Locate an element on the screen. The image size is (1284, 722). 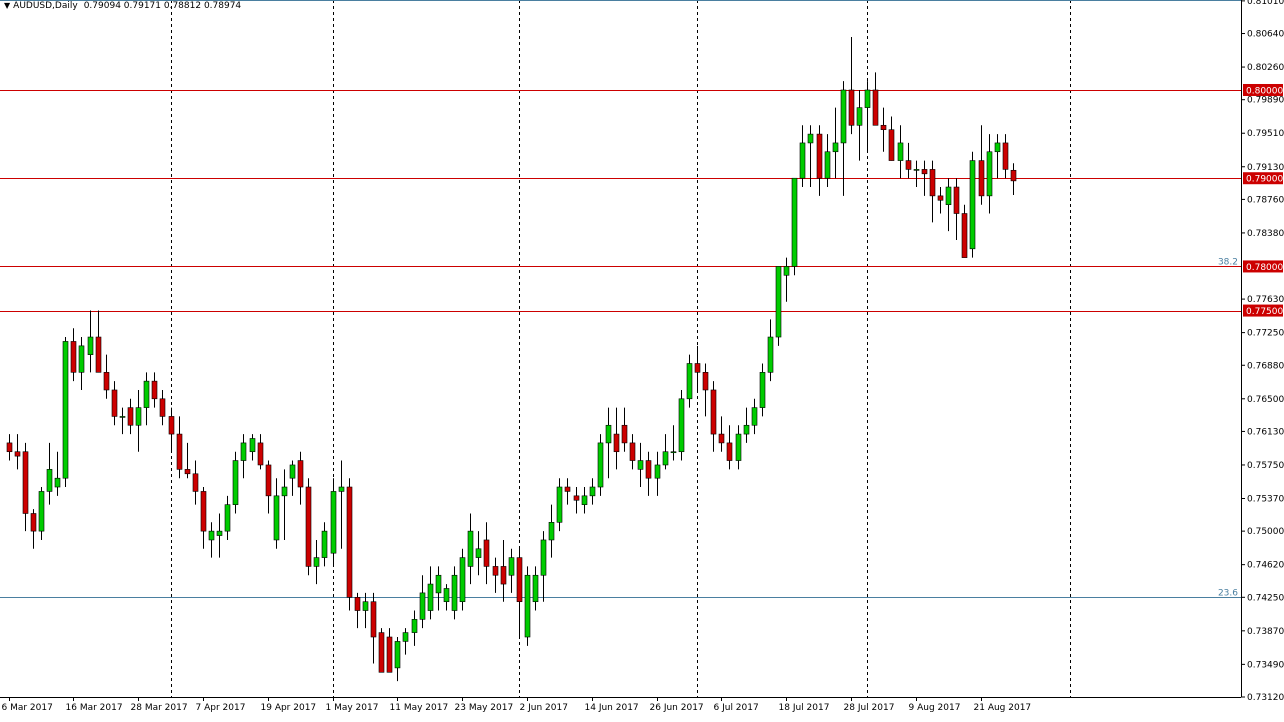
time-tick-label-3: 7 Apr 2017 is located at coordinates (221, 708).